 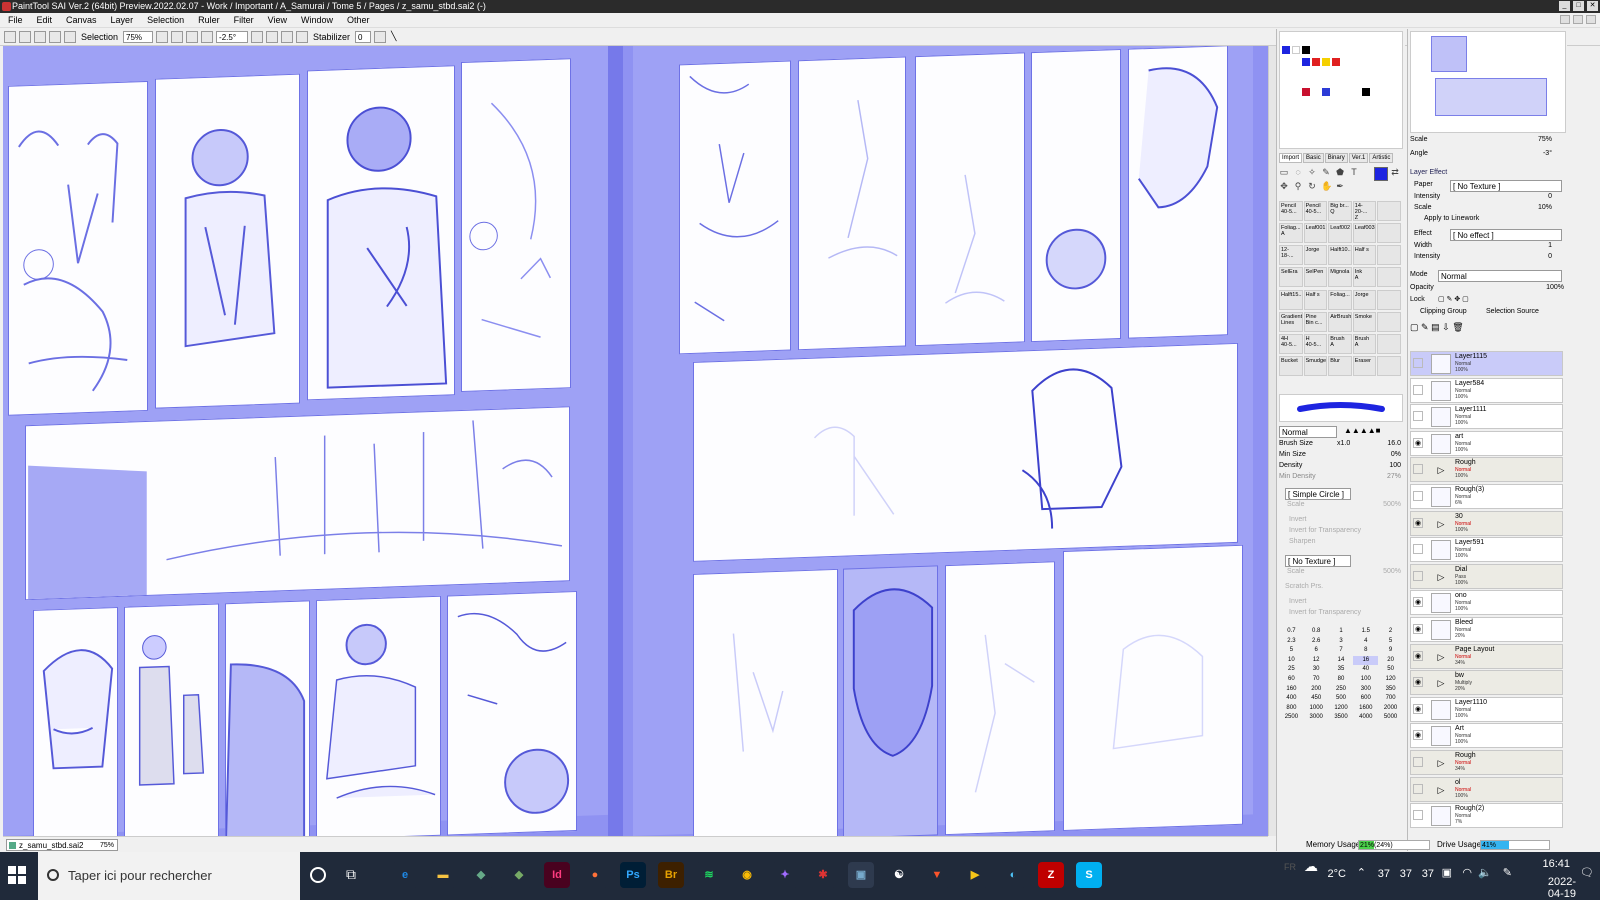 I want to click on layer-opacity-value: 100%, so click(x=1555, y=288).